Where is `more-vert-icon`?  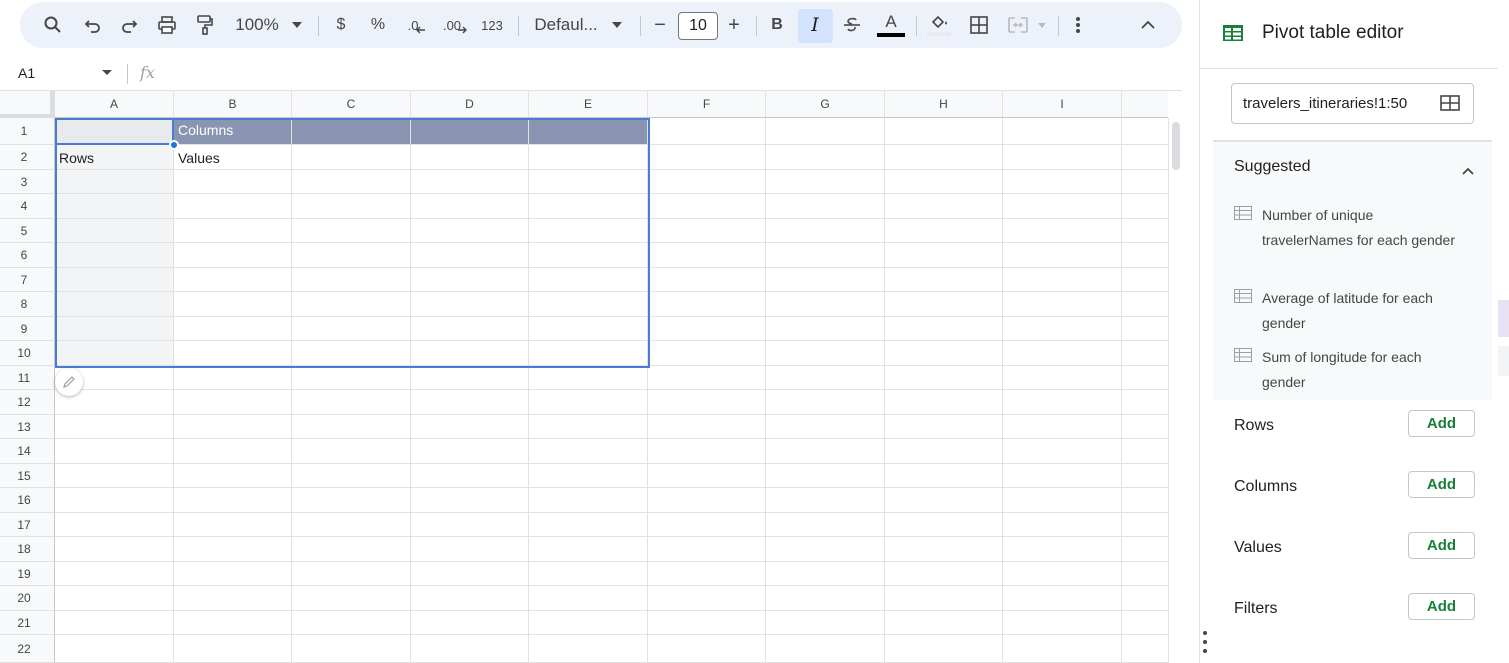
more-vert-icon is located at coordinates (1078, 25).